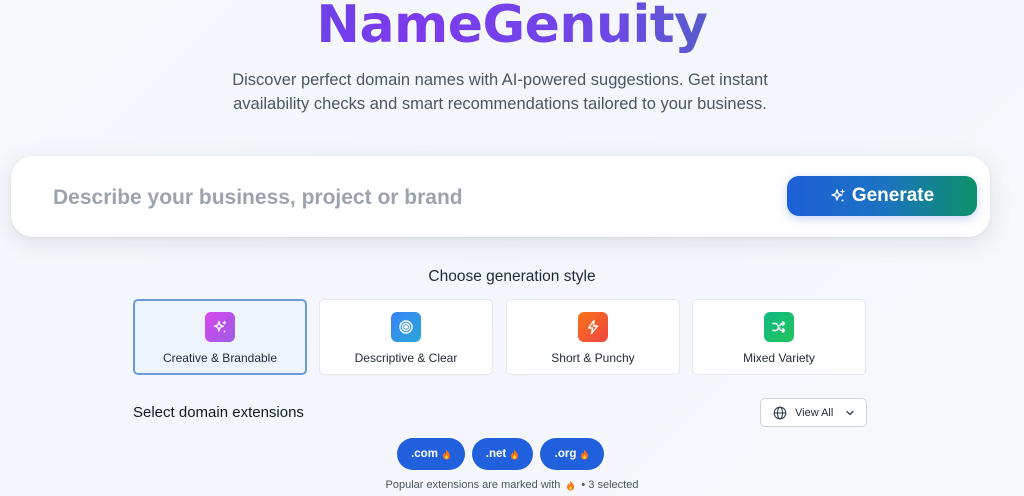  What do you see at coordinates (496, 454) in the screenshot?
I see `extension-chip-label: .net` at bounding box center [496, 454].